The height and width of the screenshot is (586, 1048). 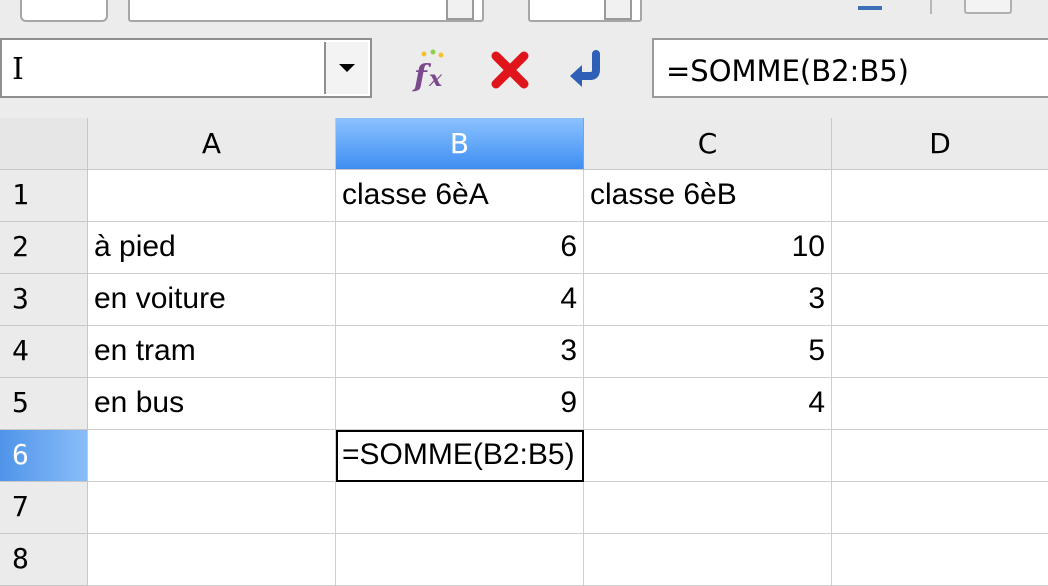 What do you see at coordinates (44, 144) in the screenshot?
I see `select-all-corner` at bounding box center [44, 144].